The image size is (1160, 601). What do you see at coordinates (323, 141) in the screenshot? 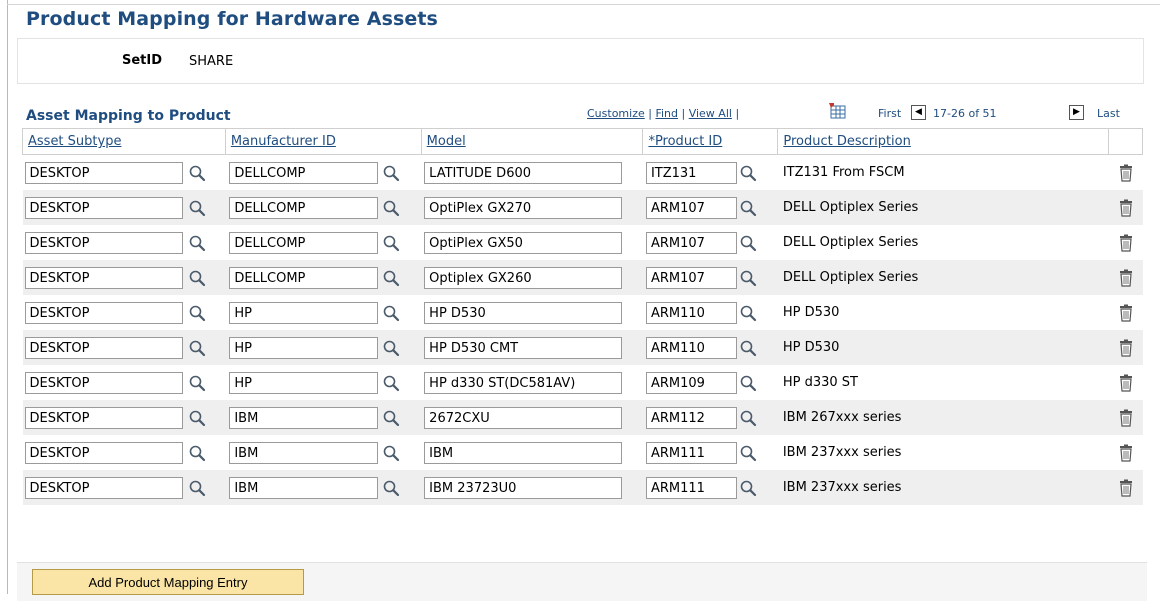
I see `column-header-manufacturer-id: Manufacturer ID` at bounding box center [323, 141].